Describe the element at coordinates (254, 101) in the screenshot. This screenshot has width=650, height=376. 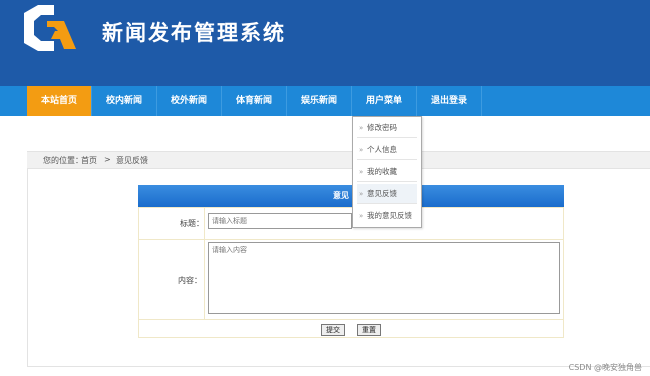
I see `nav-item-sports-news: 体育新闻` at that location.